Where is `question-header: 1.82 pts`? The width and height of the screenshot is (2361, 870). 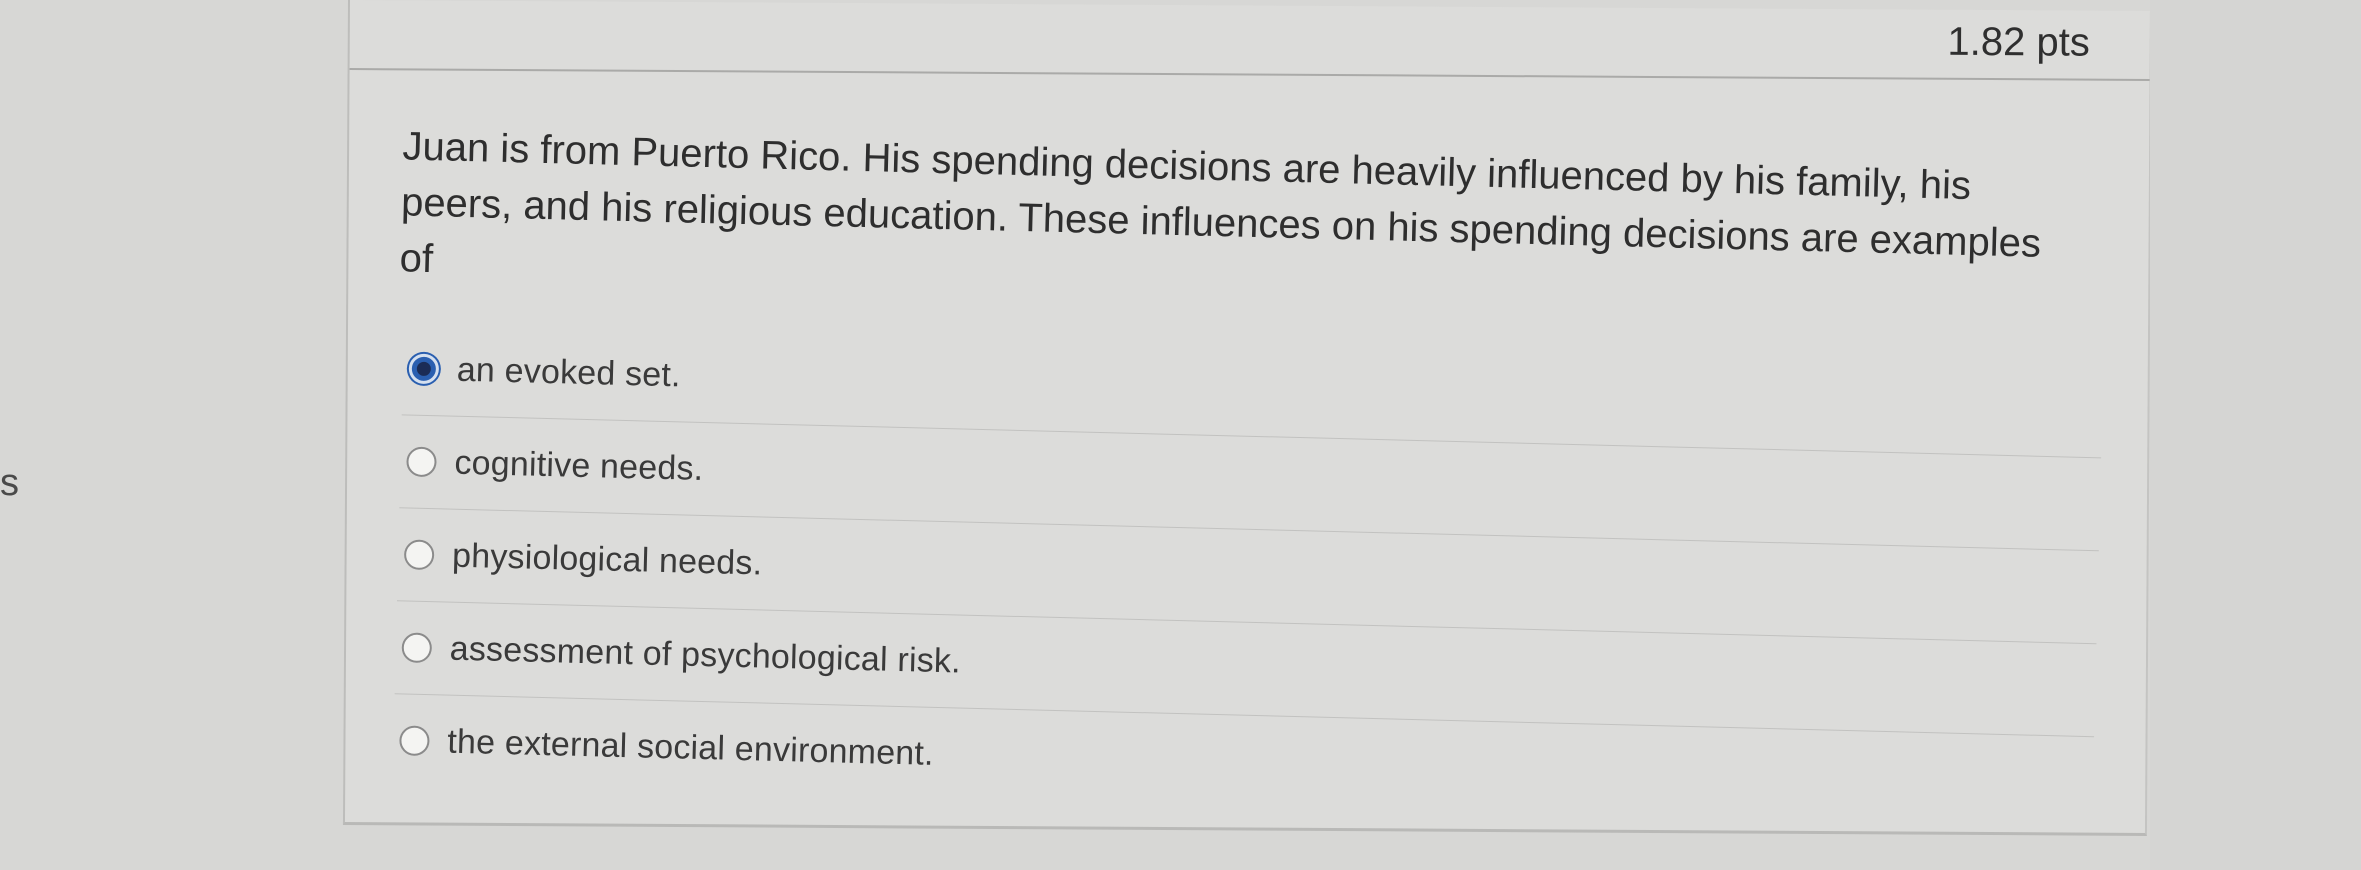 question-header: 1.82 pts is located at coordinates (1249, 41).